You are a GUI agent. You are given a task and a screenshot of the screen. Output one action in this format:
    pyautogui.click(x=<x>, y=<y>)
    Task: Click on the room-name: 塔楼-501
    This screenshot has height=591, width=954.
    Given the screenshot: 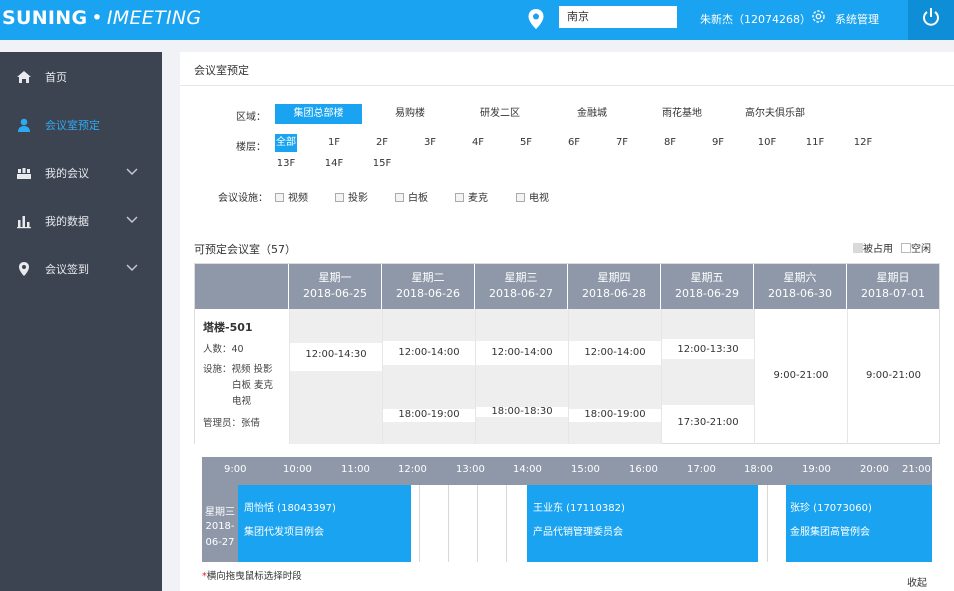 What is the action you would take?
    pyautogui.click(x=228, y=327)
    